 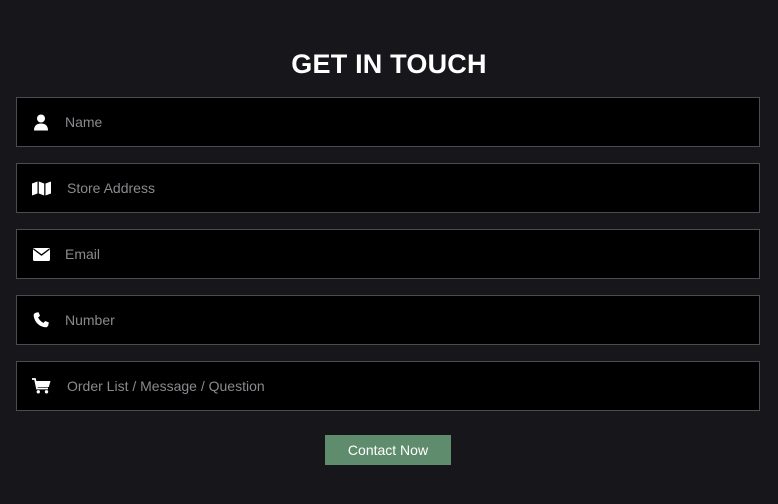 What do you see at coordinates (41, 320) in the screenshot?
I see `phone-icon` at bounding box center [41, 320].